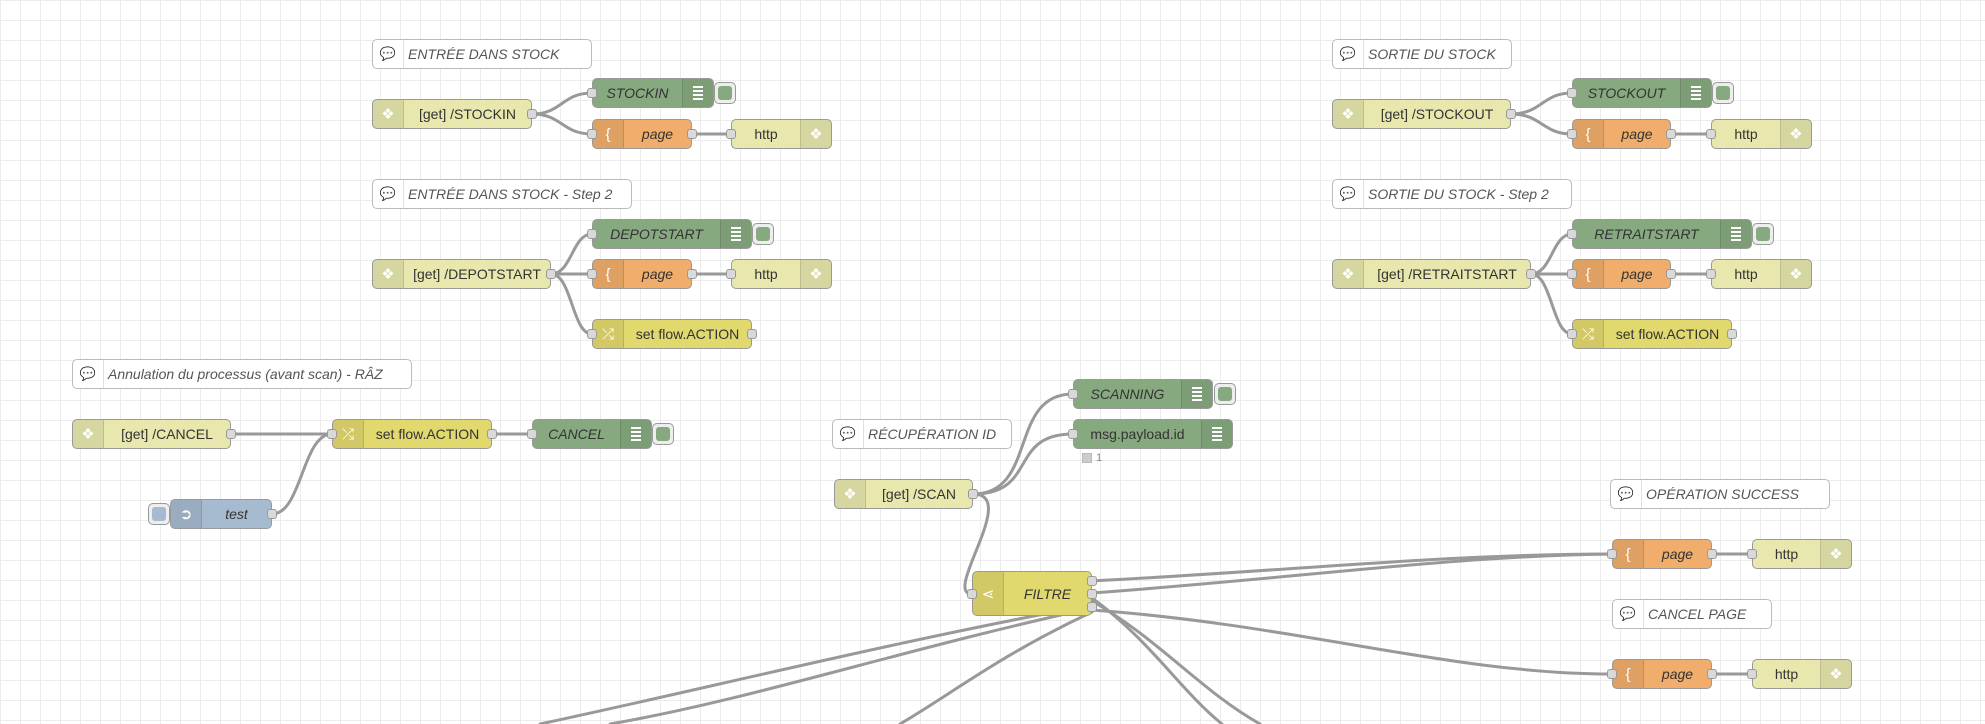 The image size is (1985, 724). I want to click on comment-stockout: 💬 SORTIE DU STOCK, so click(1422, 54).